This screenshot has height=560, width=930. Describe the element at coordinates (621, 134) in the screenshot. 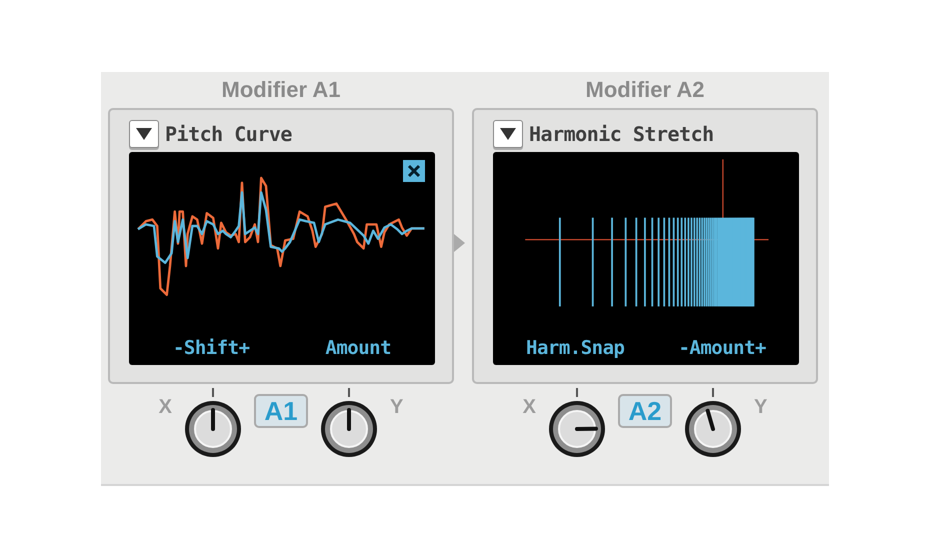

I see `mode-name: Harmonic Stretch` at that location.